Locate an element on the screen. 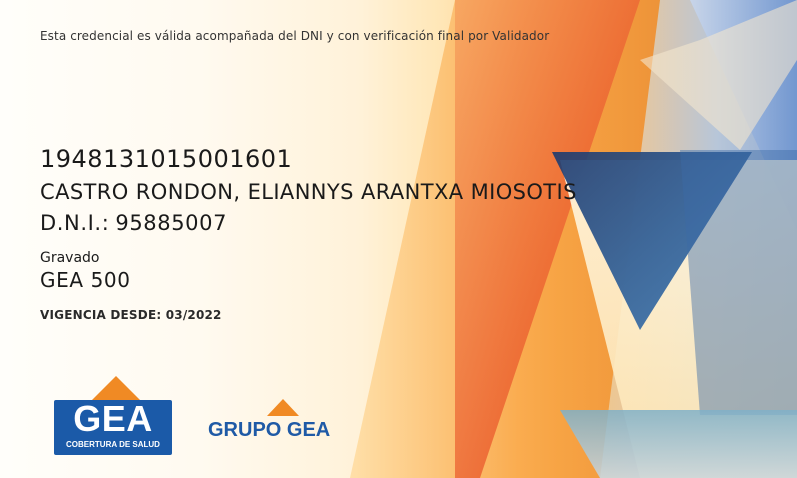 The width and height of the screenshot is (797, 478). grupo-gea-roof-icon is located at coordinates (283, 407).